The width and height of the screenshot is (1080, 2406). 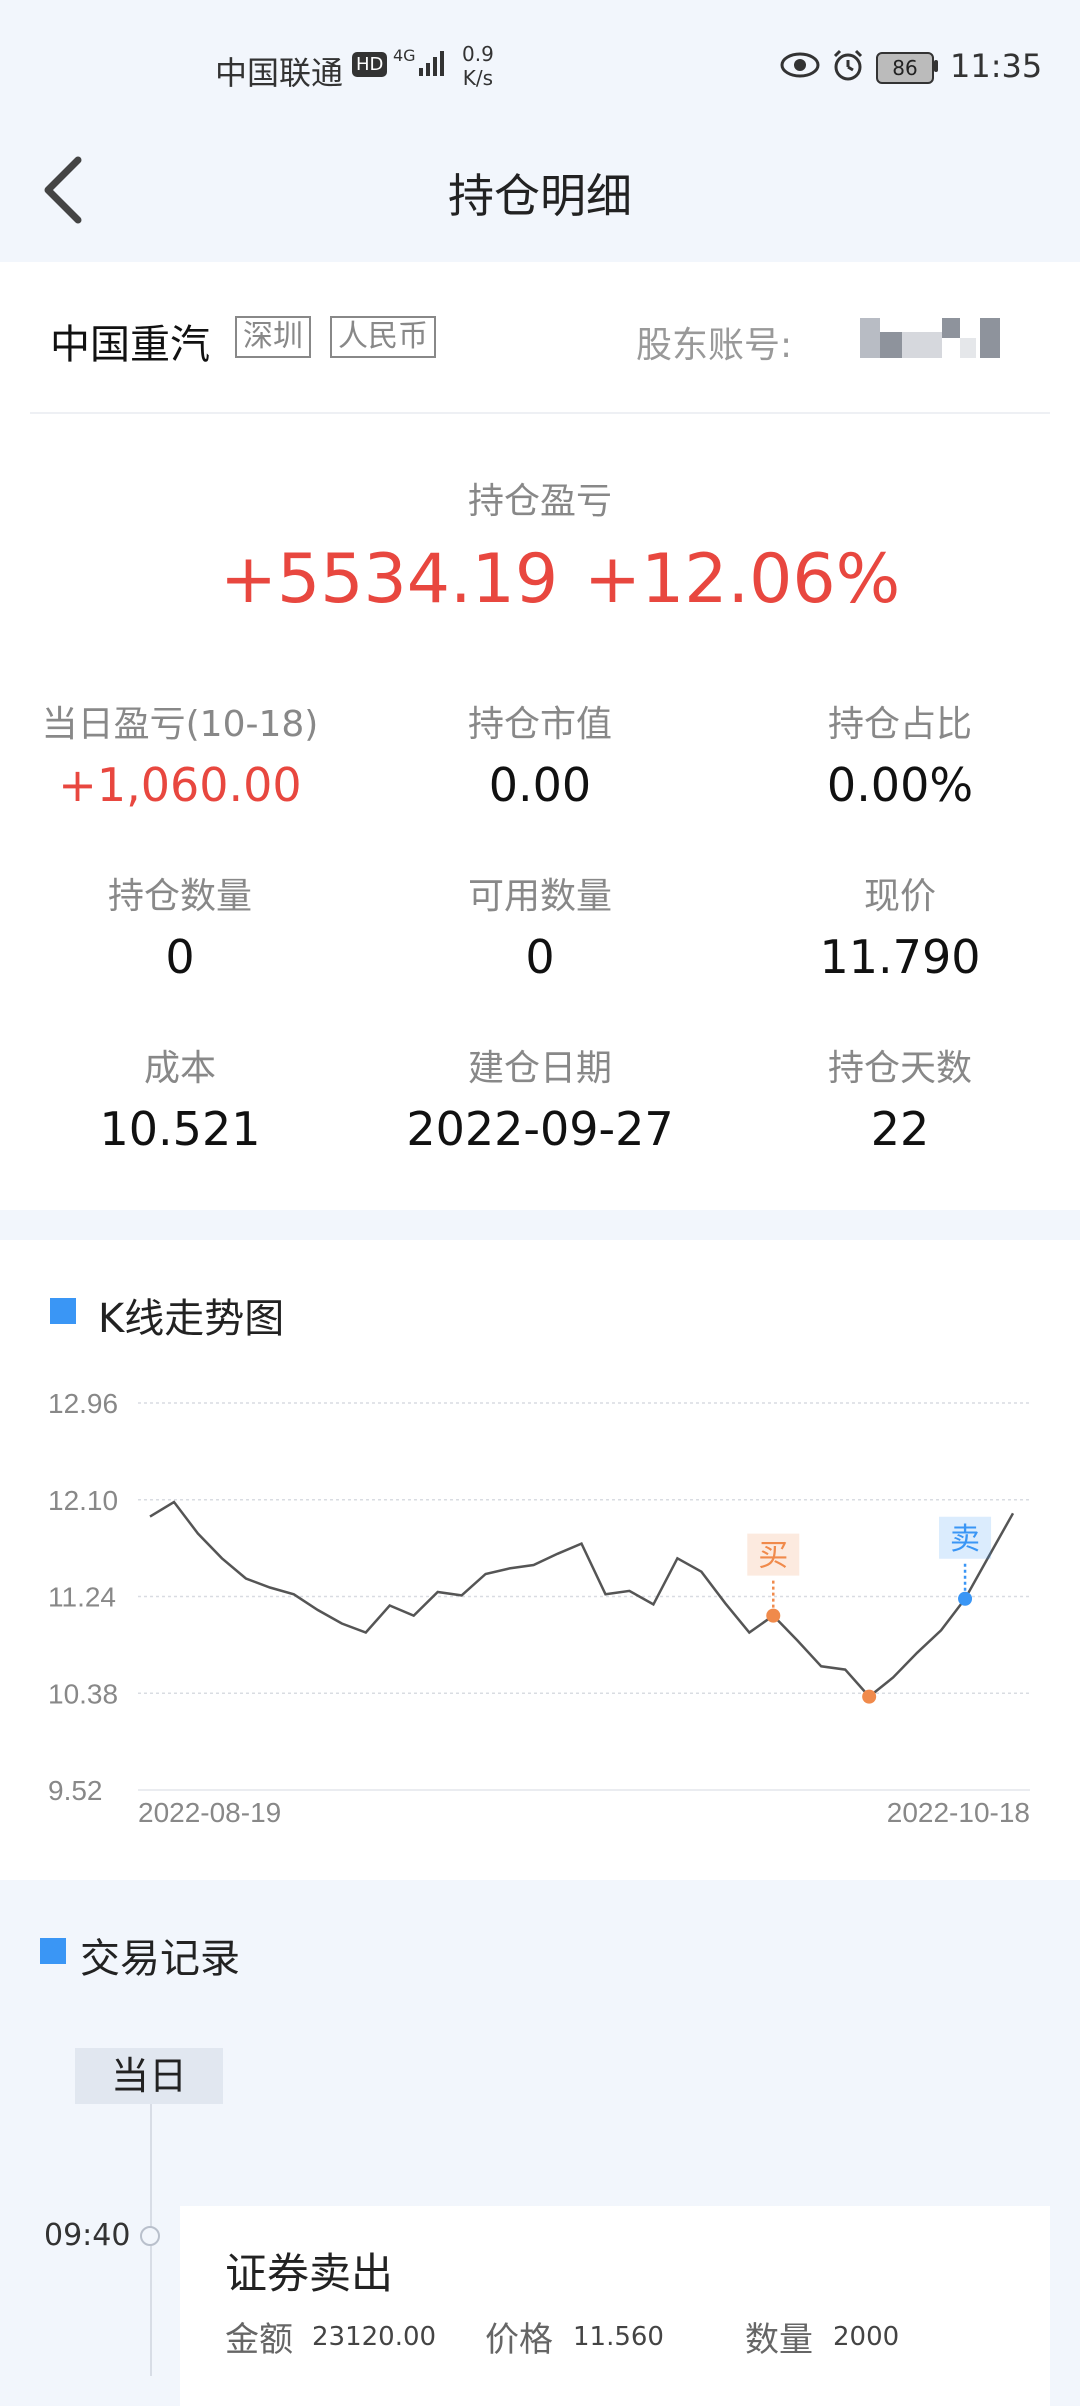 I want to click on stat-current-price: 现价 11.790, so click(x=900, y=932).